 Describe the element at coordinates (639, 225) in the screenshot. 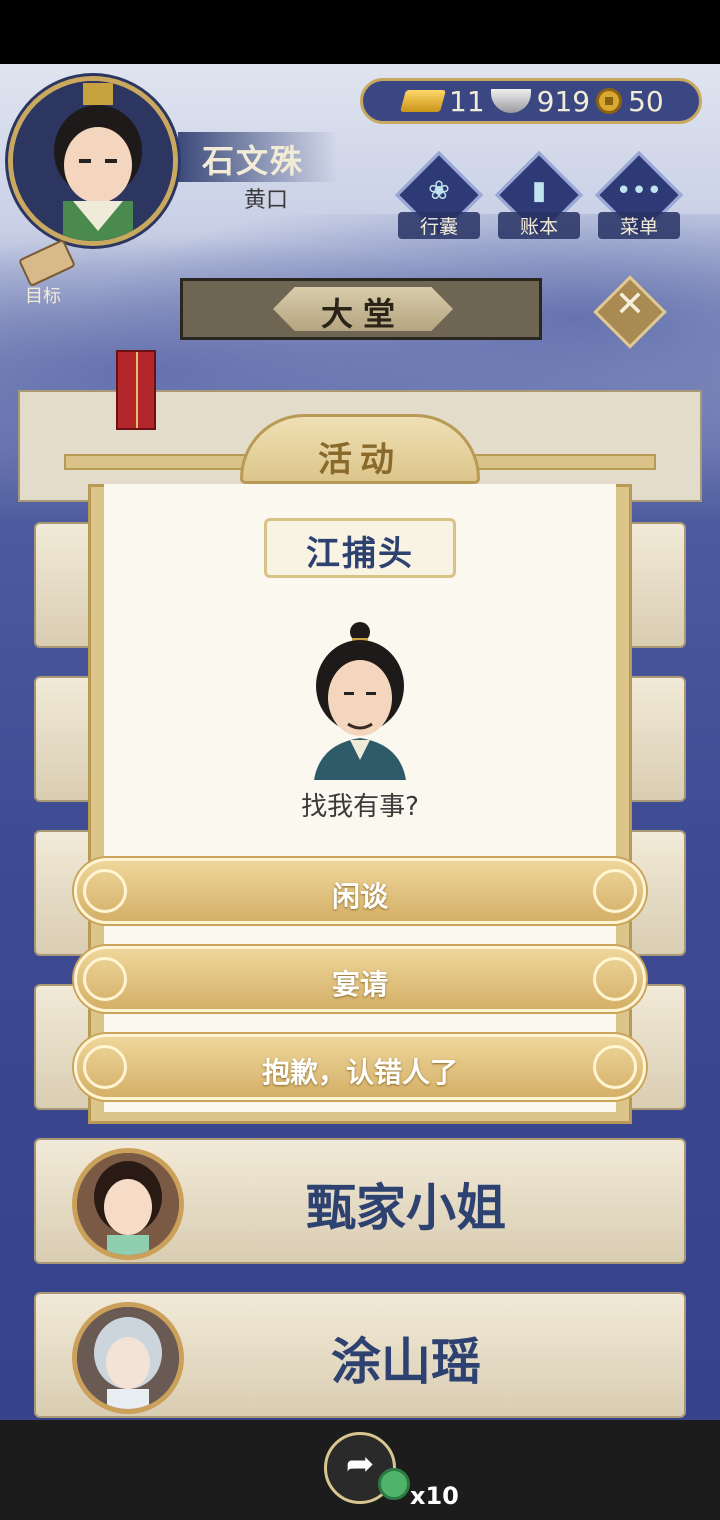

I see `menu-button-label: 菜单` at that location.